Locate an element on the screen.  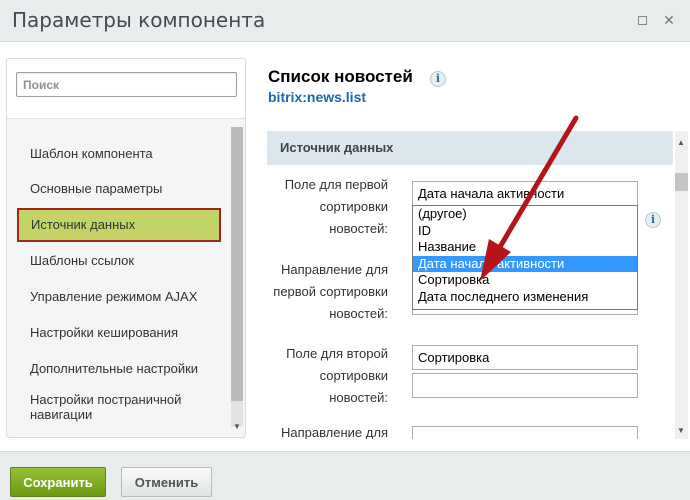
scroll-up-icon: ▲ is located at coordinates (681, 142).